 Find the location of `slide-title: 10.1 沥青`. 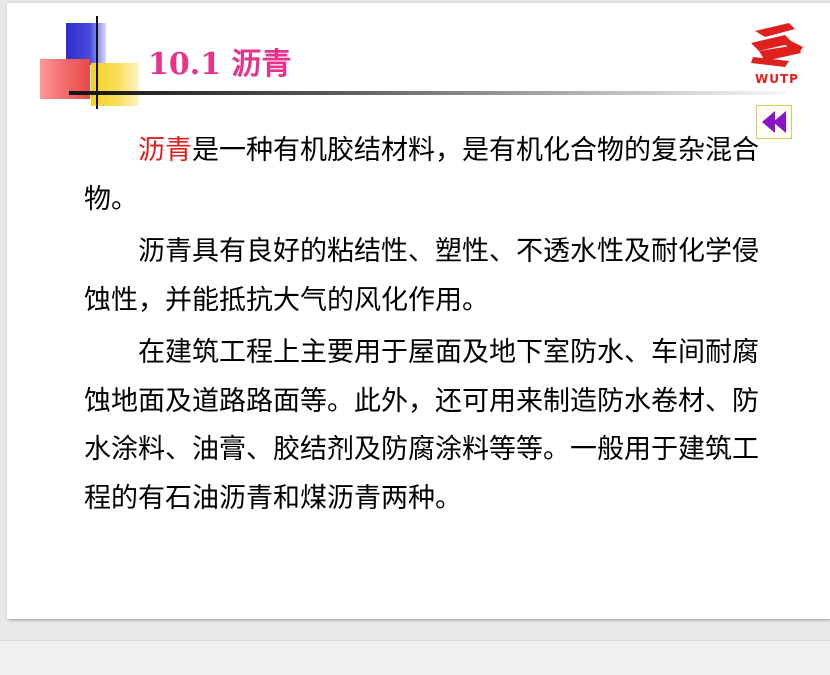

slide-title: 10.1 沥青 is located at coordinates (220, 64).